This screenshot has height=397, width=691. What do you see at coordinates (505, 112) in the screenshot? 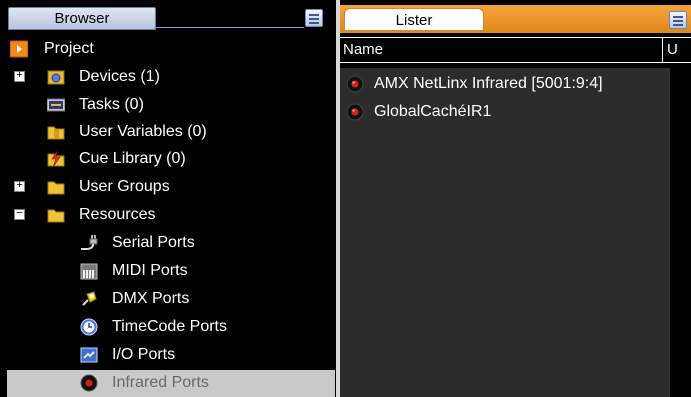
I see `list-item: GlobalCachéIR1` at bounding box center [505, 112].